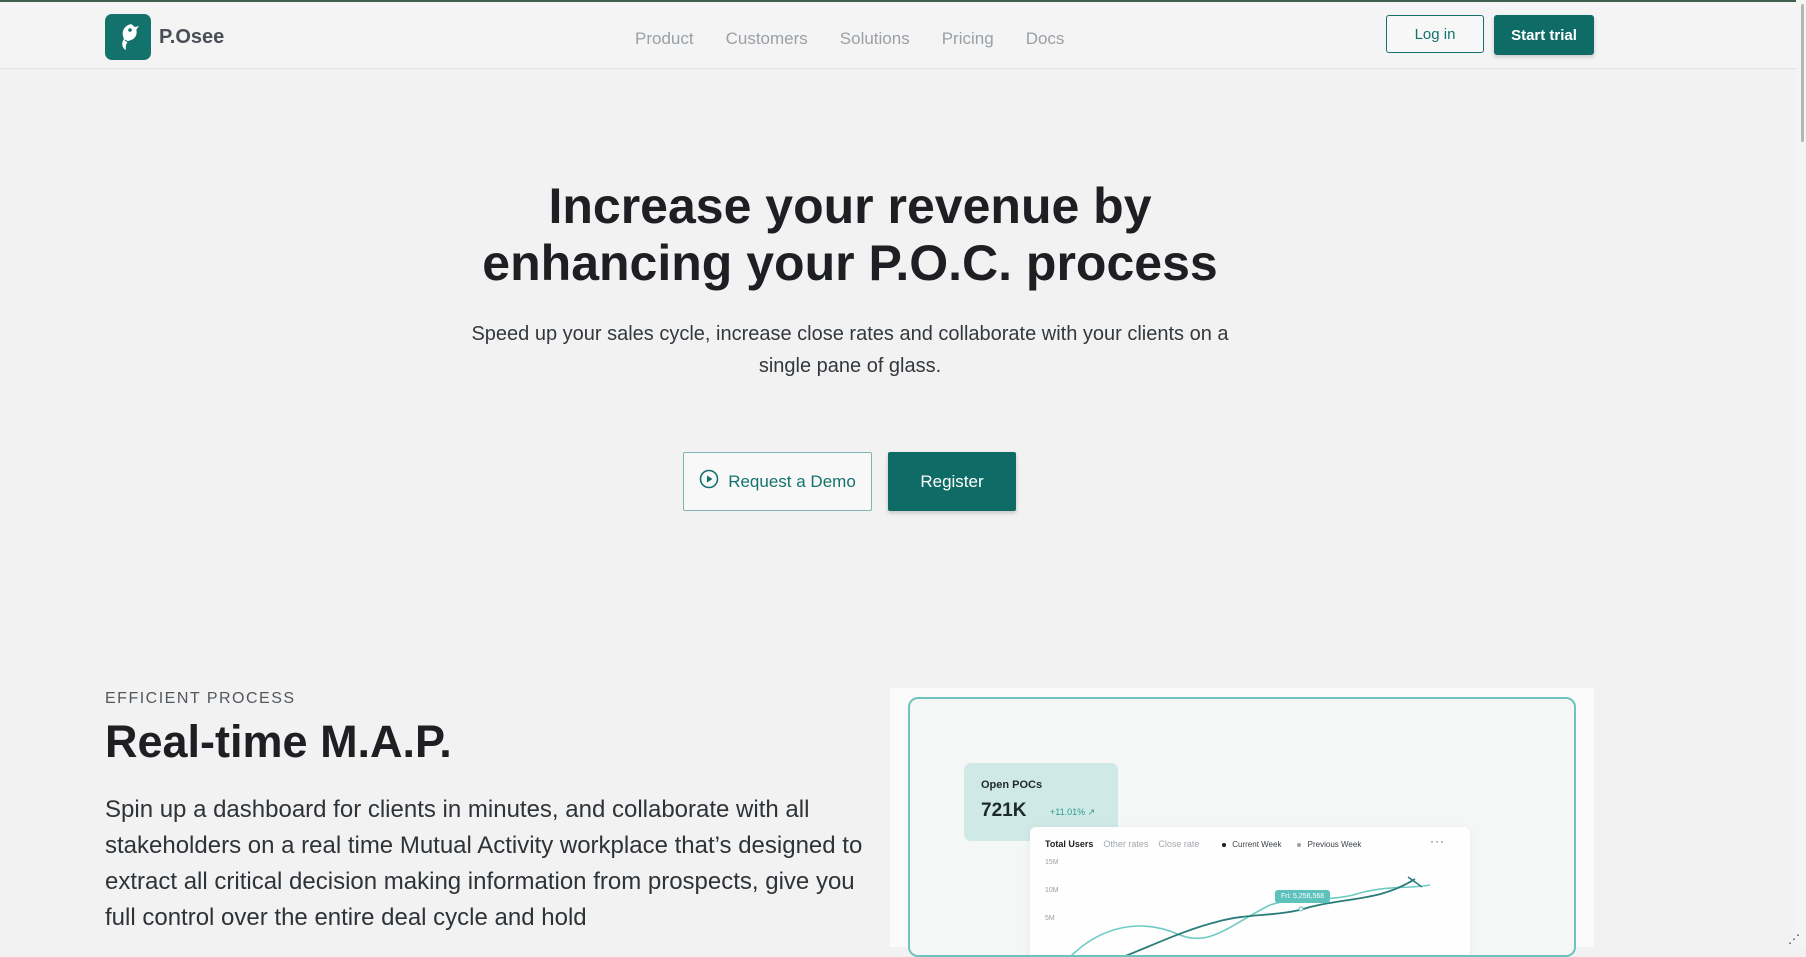  I want to click on trend-up-icon: ↗, so click(1091, 812).